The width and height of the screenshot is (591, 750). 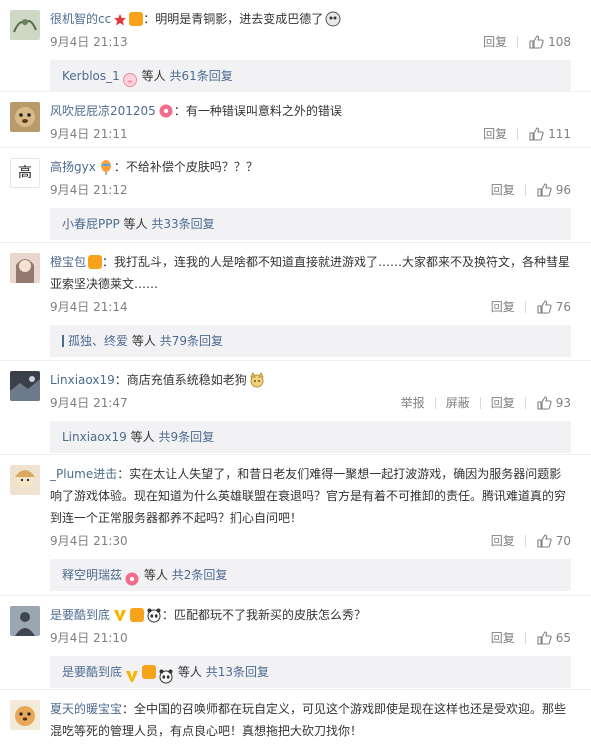 What do you see at coordinates (103, 111) in the screenshot?
I see `username: 风吹屁屁凉201205` at bounding box center [103, 111].